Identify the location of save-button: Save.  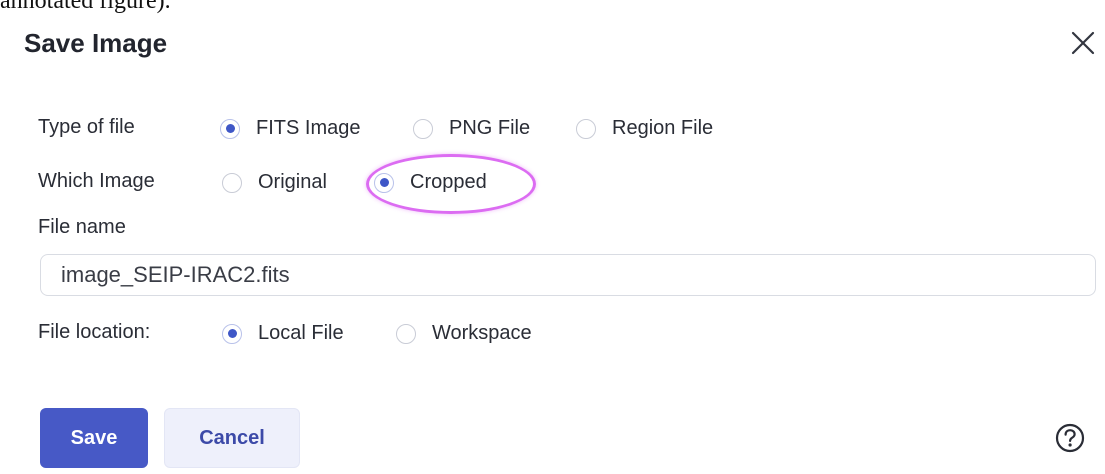
(94, 438).